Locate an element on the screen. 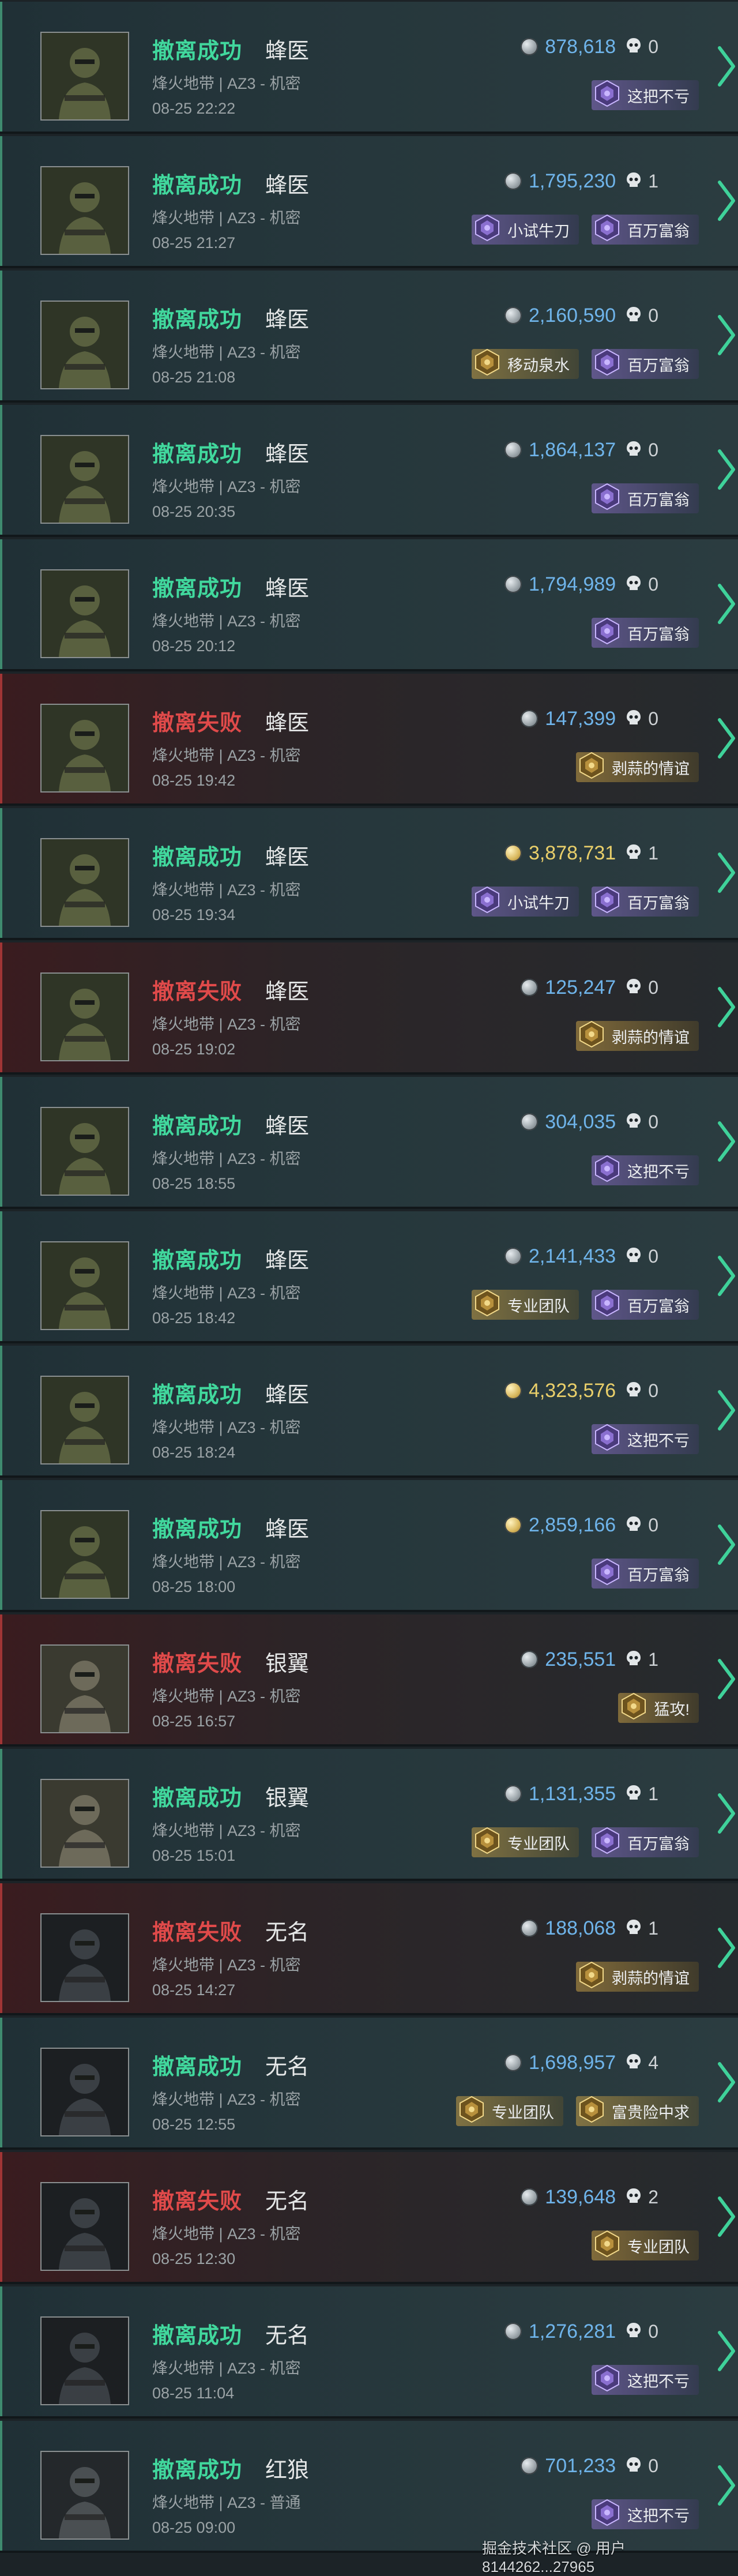  achievement-badge: 这把不亏 is located at coordinates (645, 1170).